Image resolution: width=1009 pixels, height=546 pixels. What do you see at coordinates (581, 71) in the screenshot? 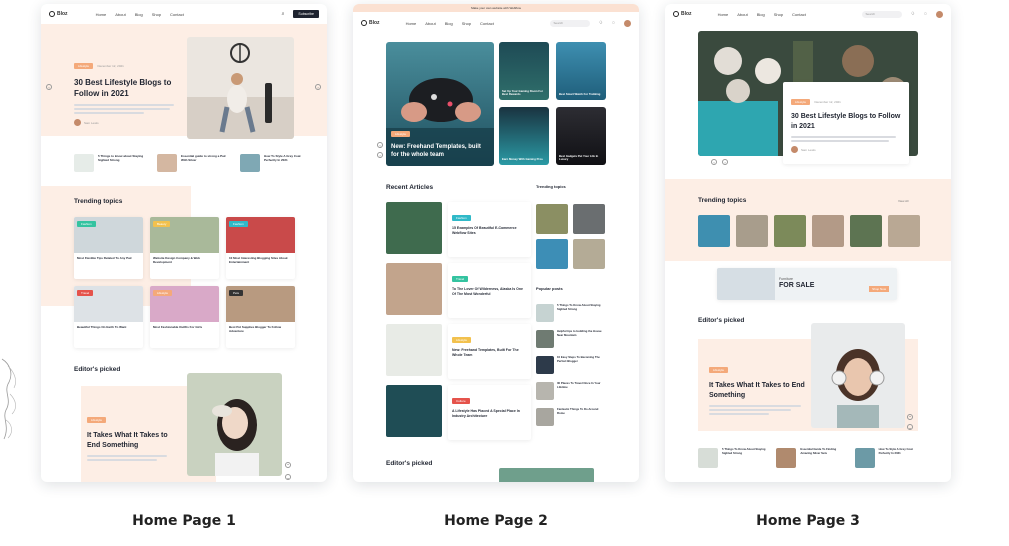
I see `grid-card: Best Smart Watch For Trekking` at bounding box center [581, 71].